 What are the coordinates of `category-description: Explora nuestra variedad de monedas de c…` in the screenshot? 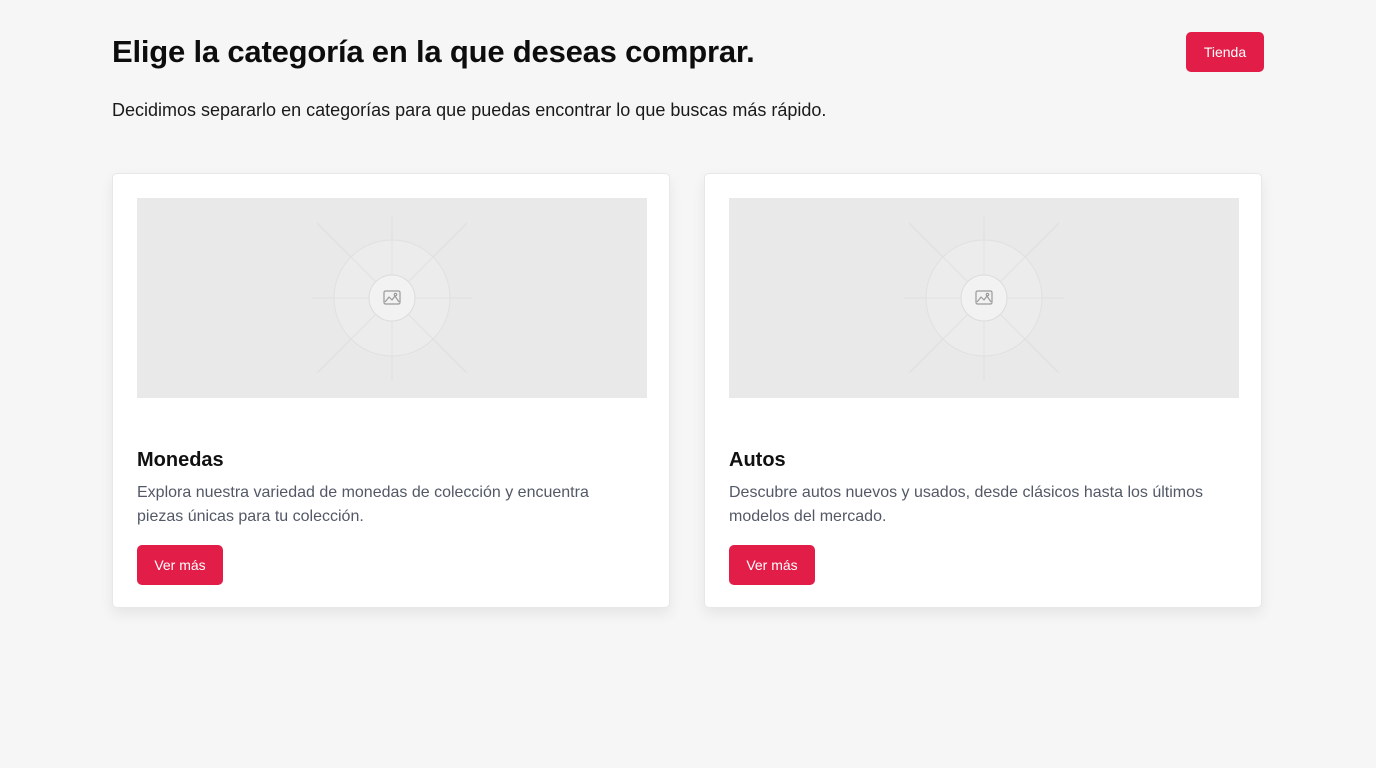 It's located at (363, 504).